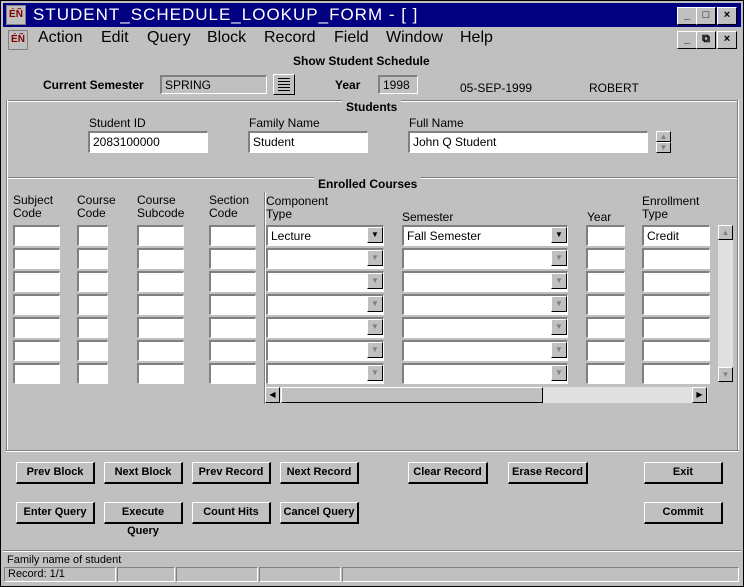 Image resolution: width=744 pixels, height=587 pixels. What do you see at coordinates (414, 38) in the screenshot?
I see `menu-window: Window` at bounding box center [414, 38].